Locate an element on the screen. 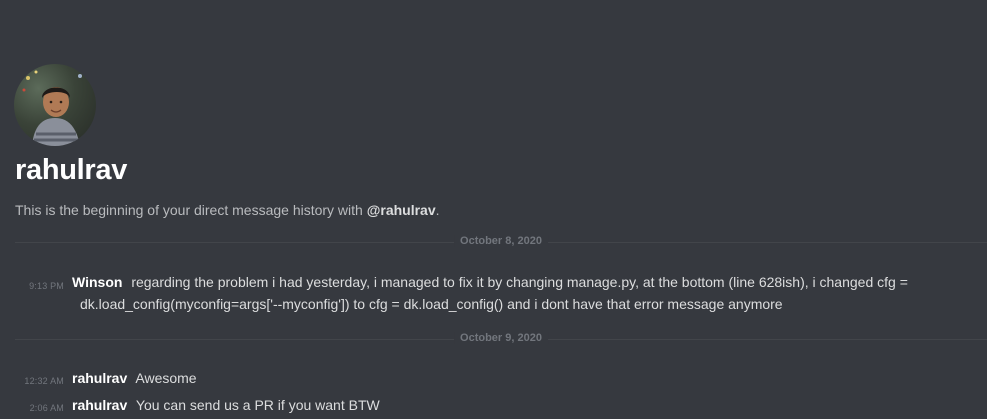 This screenshot has width=987, height=419. profile-avatar is located at coordinates (55, 105).